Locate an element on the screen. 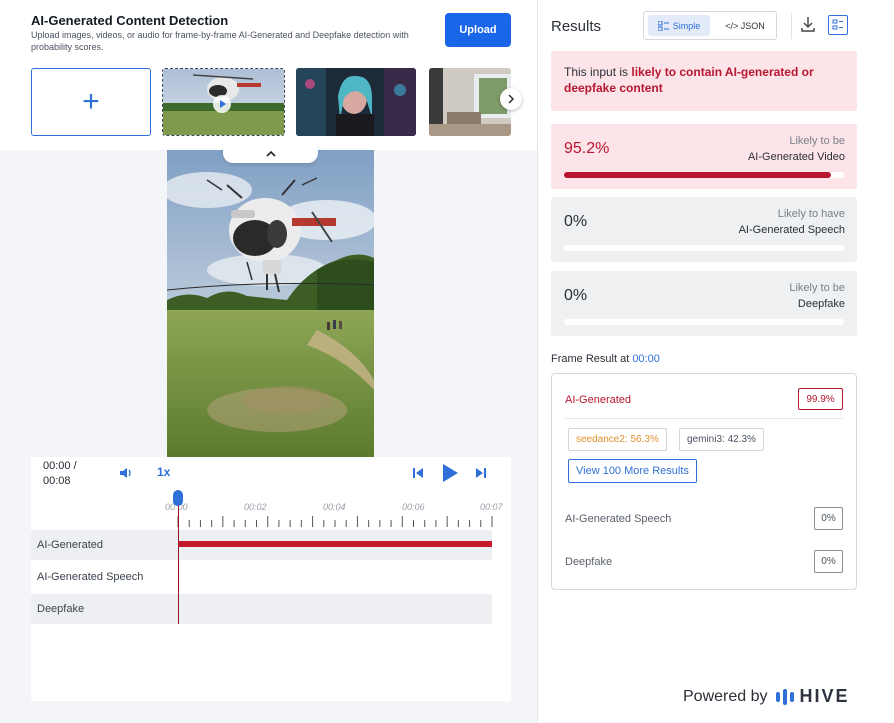  score-category: AI-Generated Video is located at coordinates (796, 157).